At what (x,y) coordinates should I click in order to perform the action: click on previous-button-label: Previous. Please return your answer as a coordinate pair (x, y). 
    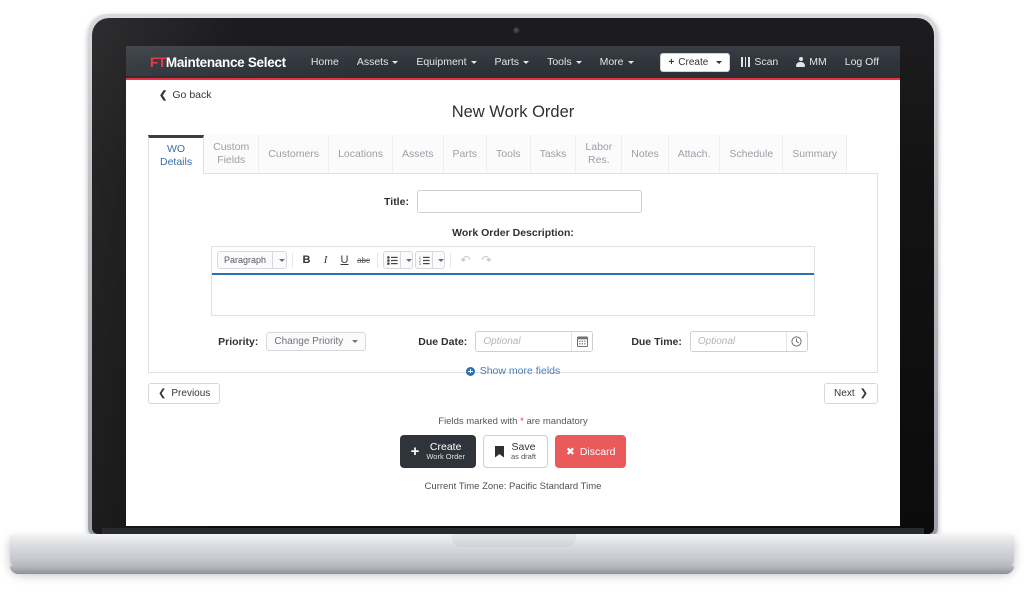
    Looking at the image, I should click on (191, 393).